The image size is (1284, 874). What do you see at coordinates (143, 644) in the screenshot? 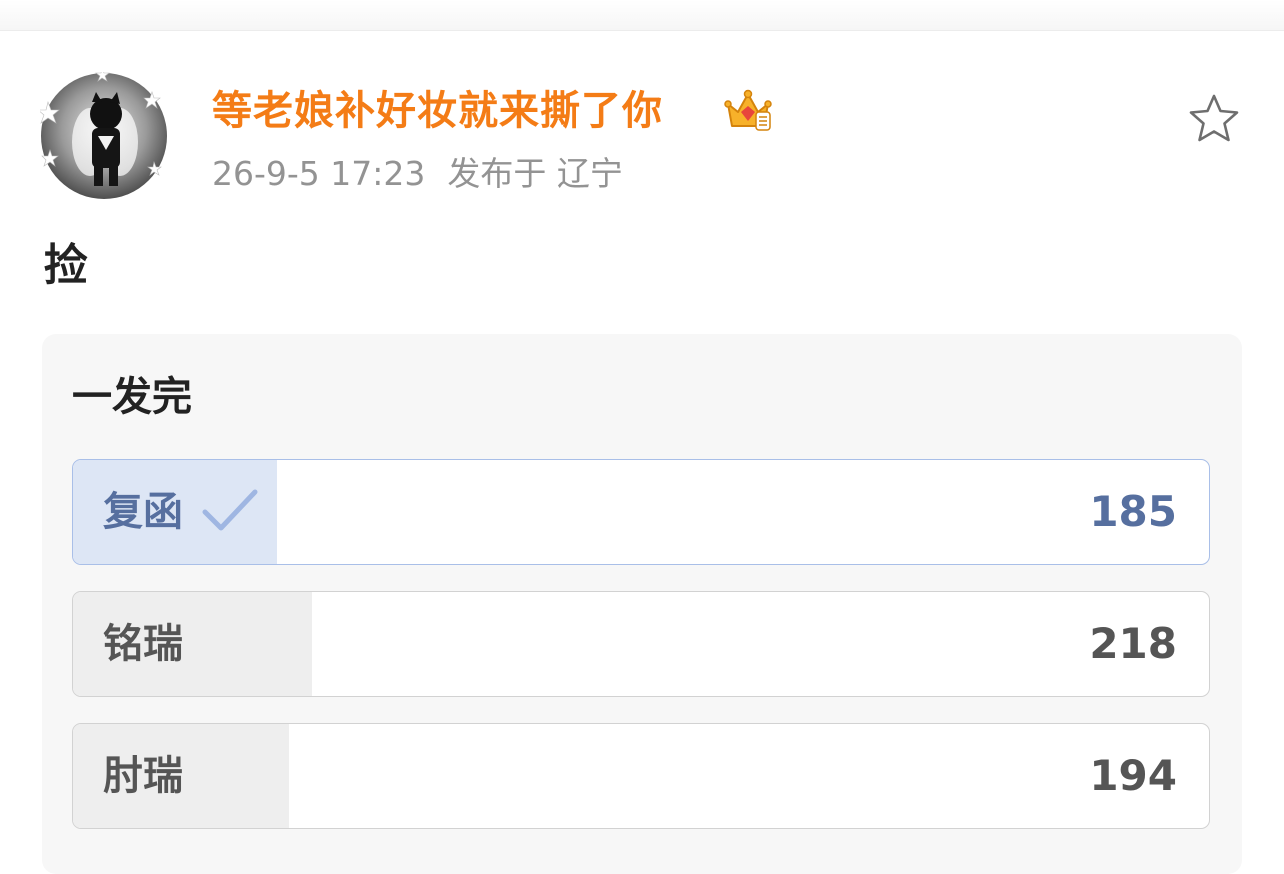
I see `poll-option-label: 铭瑞` at bounding box center [143, 644].